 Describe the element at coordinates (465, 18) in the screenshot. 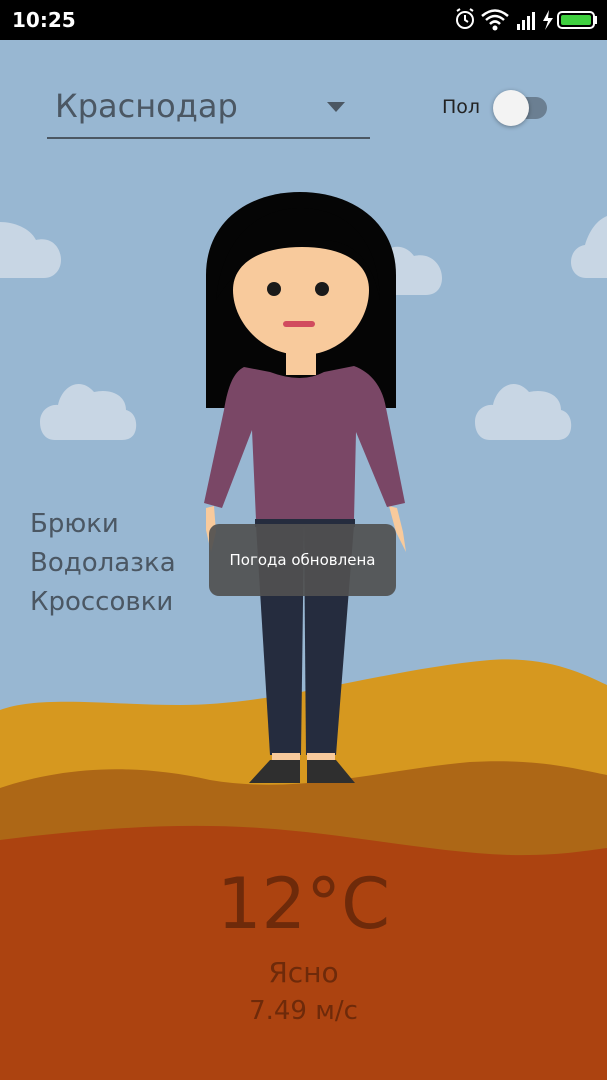

I see `alarm-icon` at that location.